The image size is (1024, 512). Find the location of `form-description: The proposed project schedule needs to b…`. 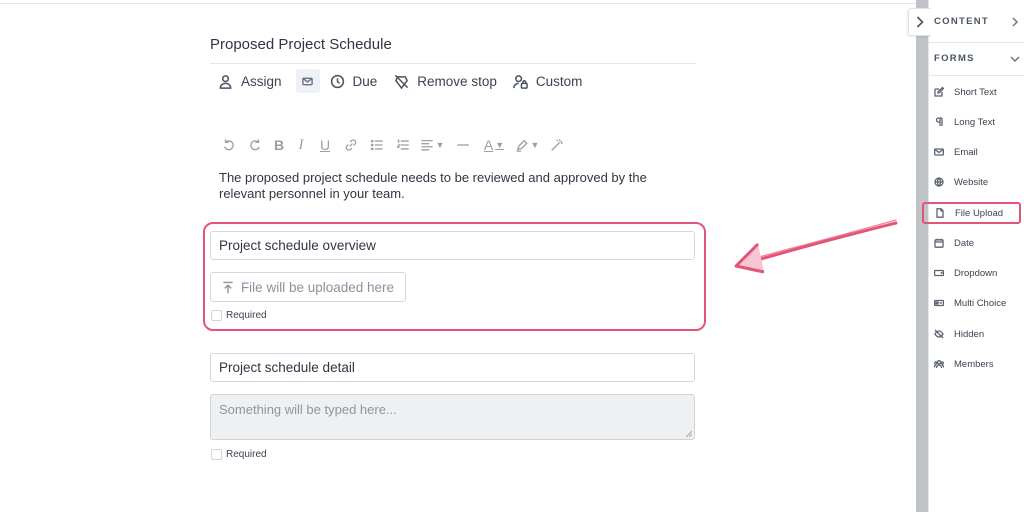

form-description: The proposed project schedule needs to b… is located at coordinates (449, 185).